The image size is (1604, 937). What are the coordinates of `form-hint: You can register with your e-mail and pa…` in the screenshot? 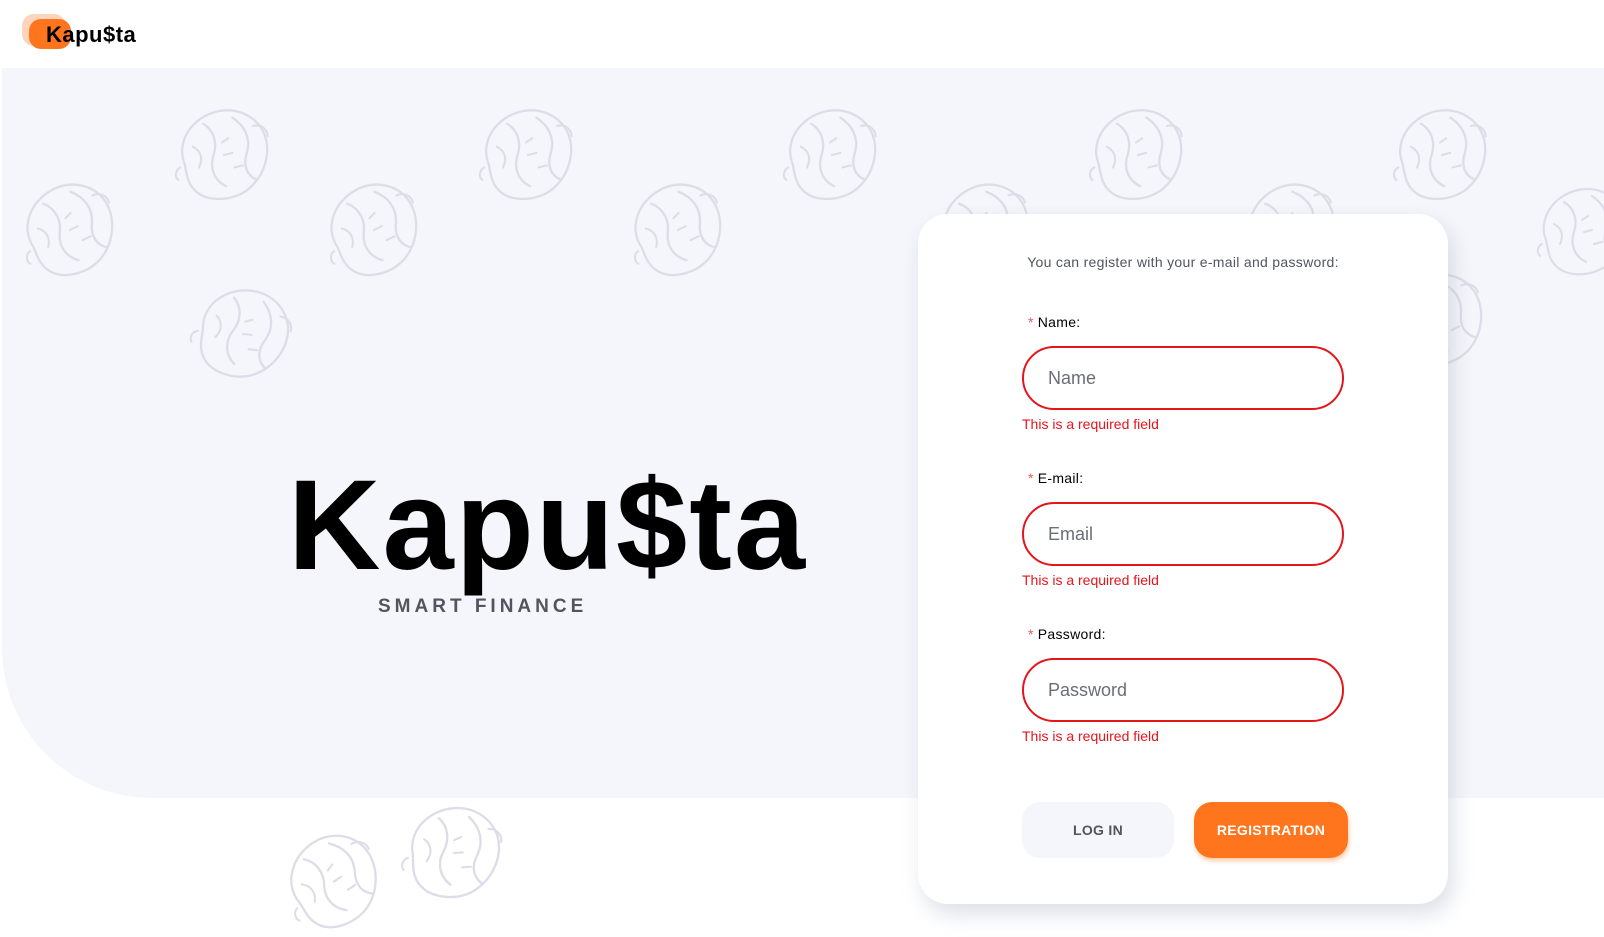 It's located at (1183, 262).